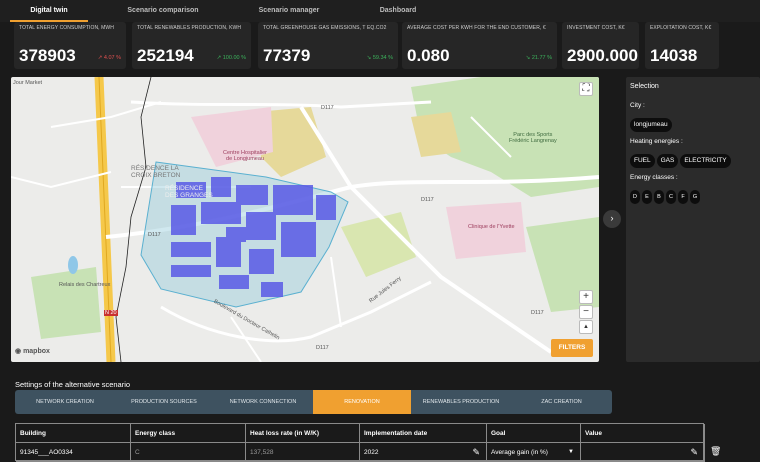 The image size is (760, 462). What do you see at coordinates (533, 138) in the screenshot?
I see `map-label: Parc des Sports Frédéric Langrenay` at bounding box center [533, 138].